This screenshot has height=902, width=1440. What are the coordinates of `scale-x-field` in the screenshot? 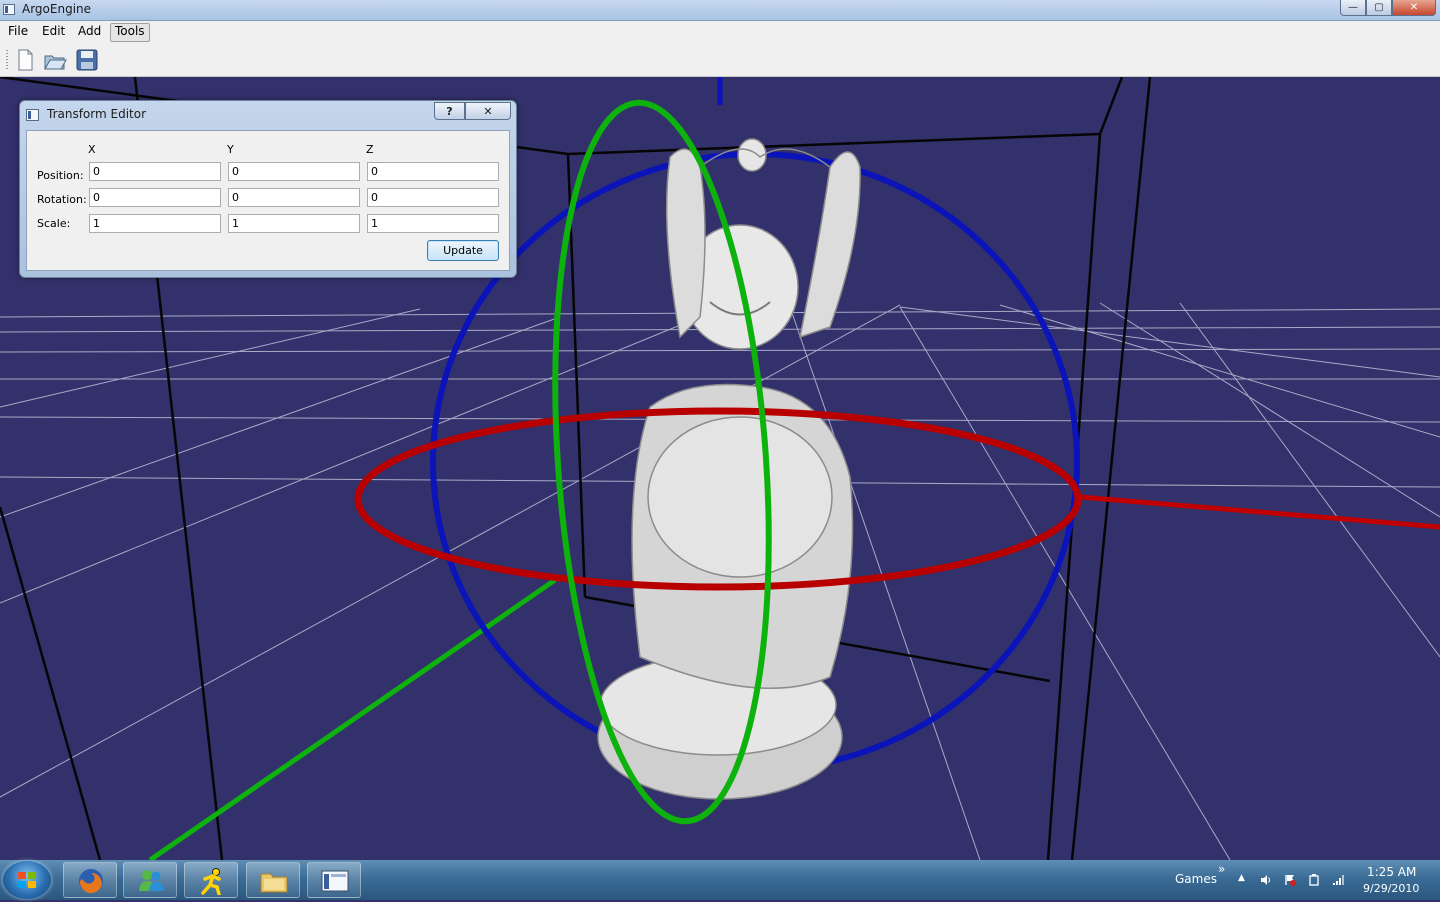 It's located at (155, 223).